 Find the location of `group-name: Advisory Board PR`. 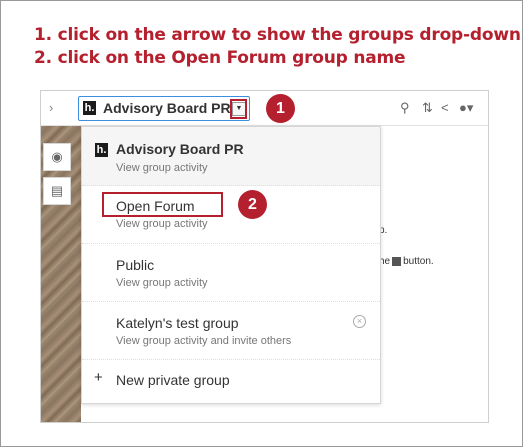

group-name: Advisory Board PR is located at coordinates (180, 149).